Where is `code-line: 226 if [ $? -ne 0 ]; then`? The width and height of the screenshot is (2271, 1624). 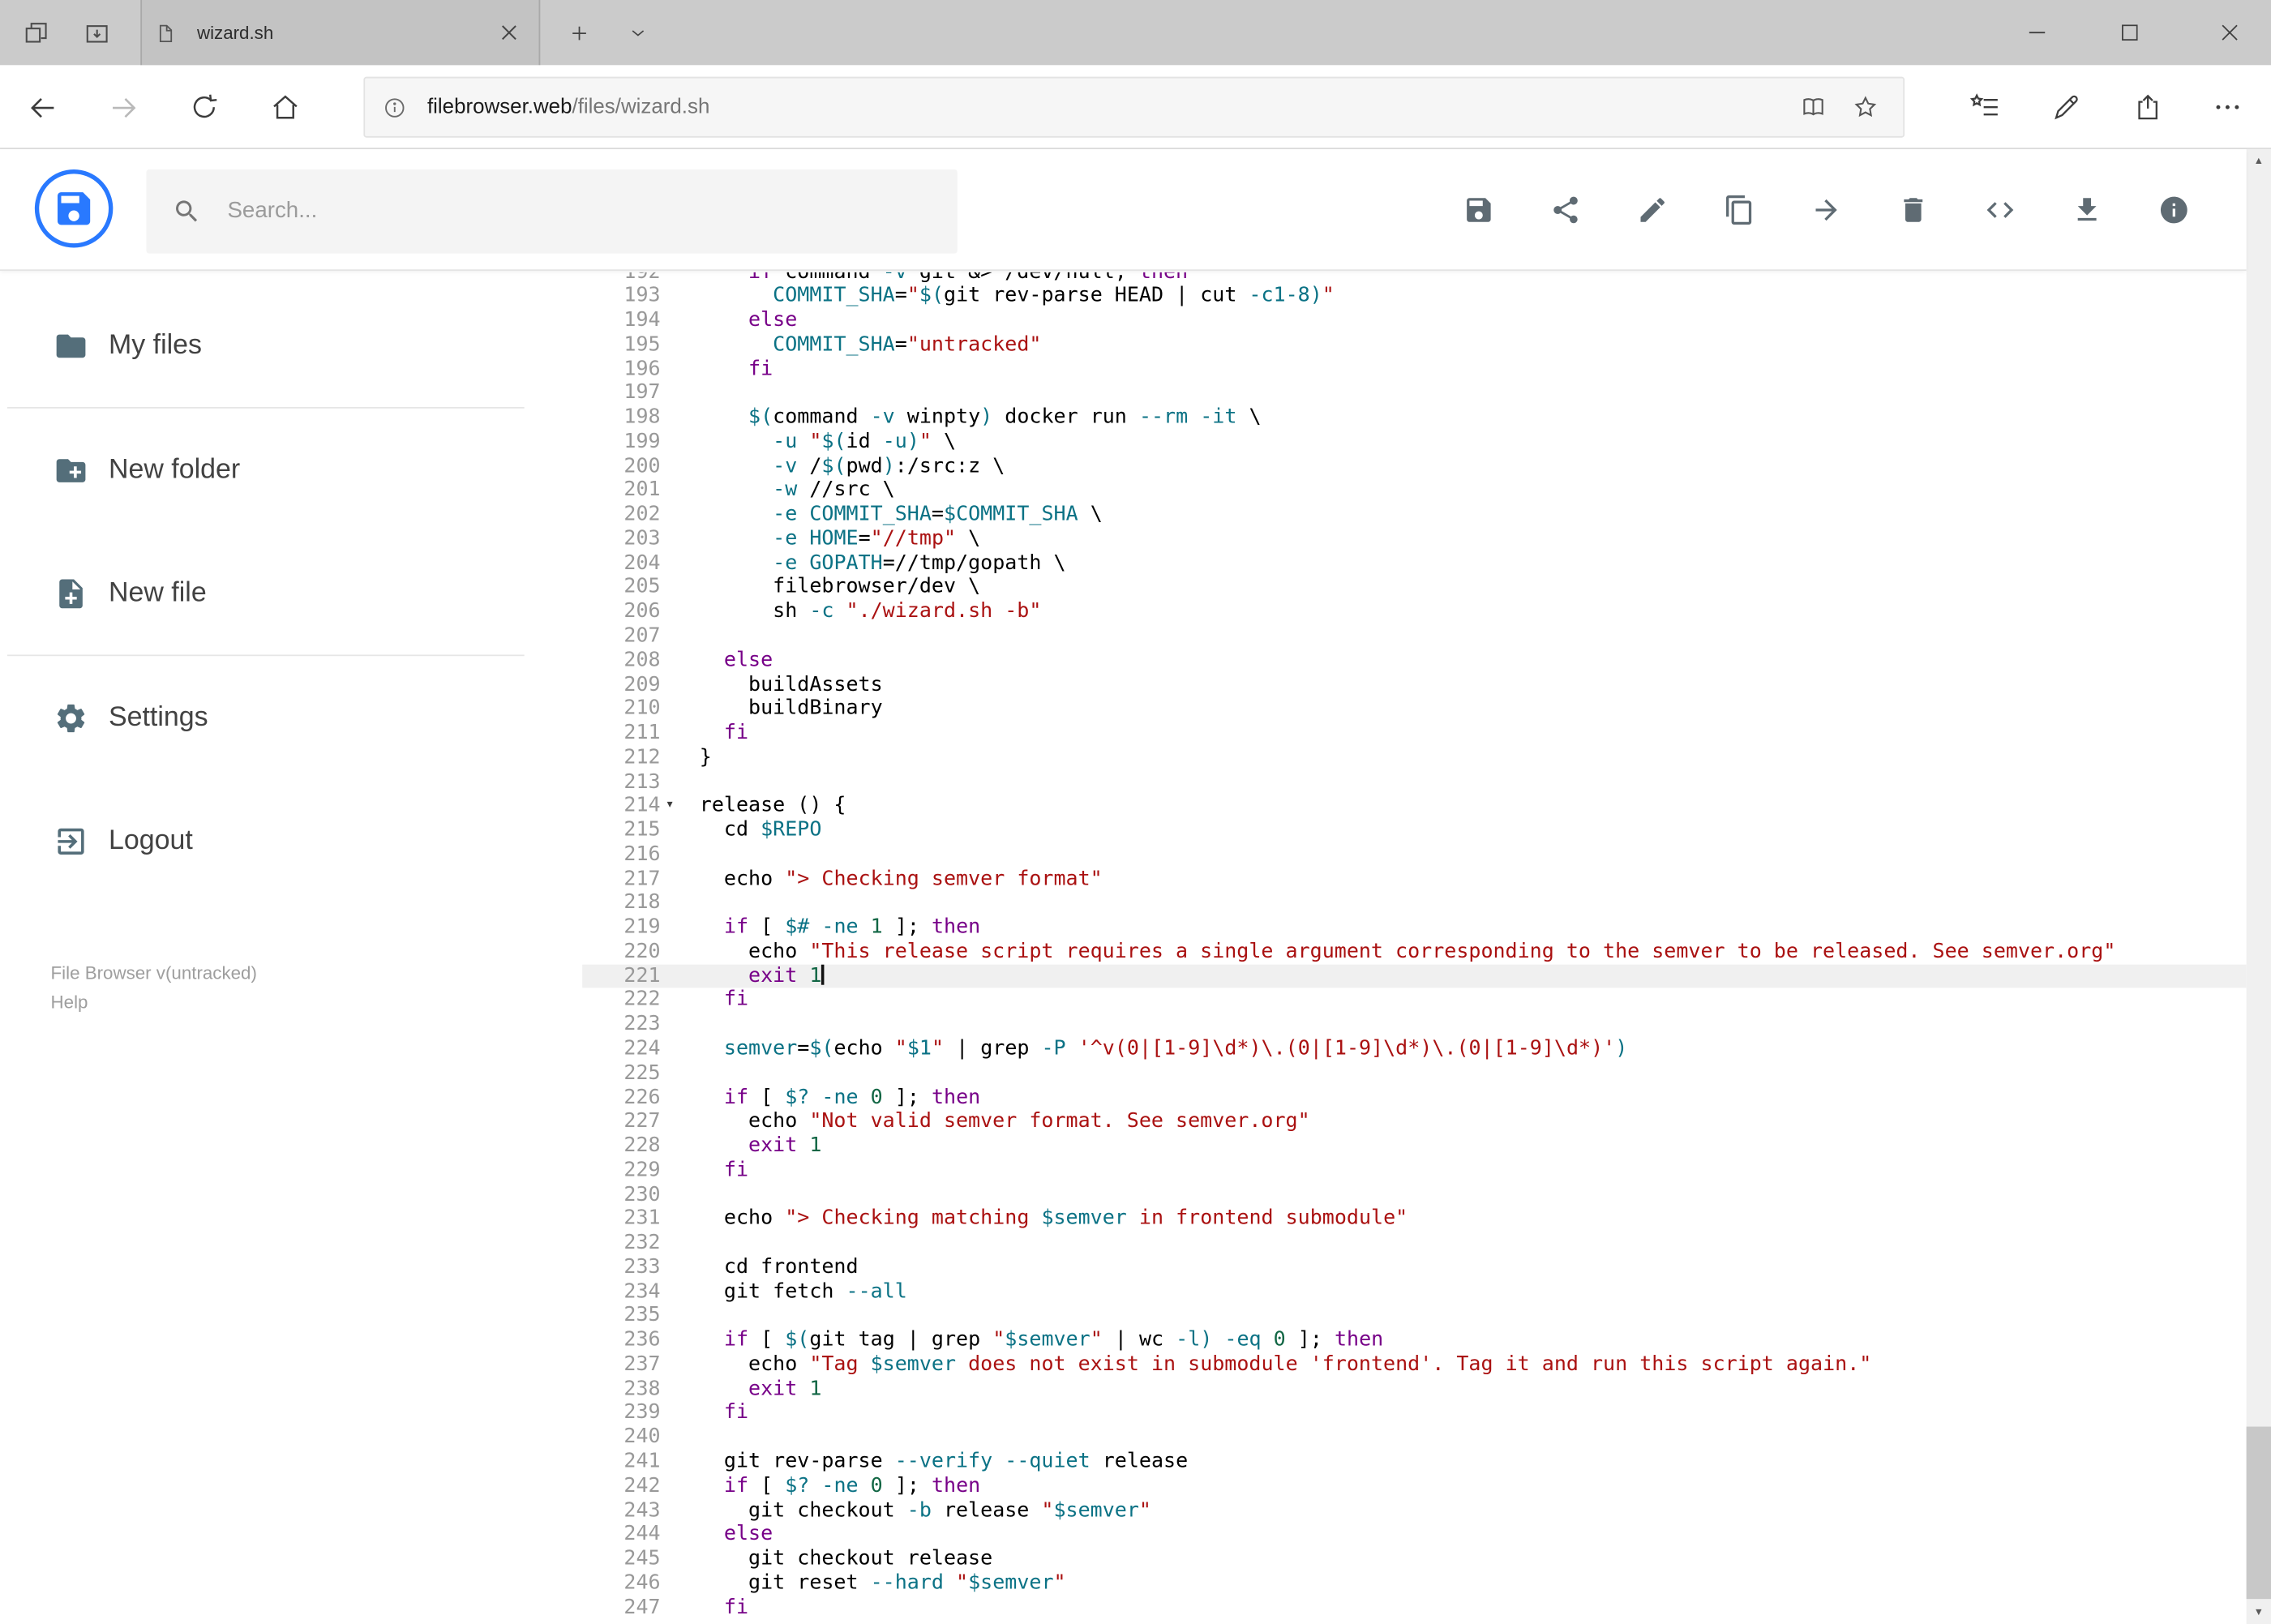 code-line: 226 if [ $? -ne 0 ]; then is located at coordinates (1415, 1098).